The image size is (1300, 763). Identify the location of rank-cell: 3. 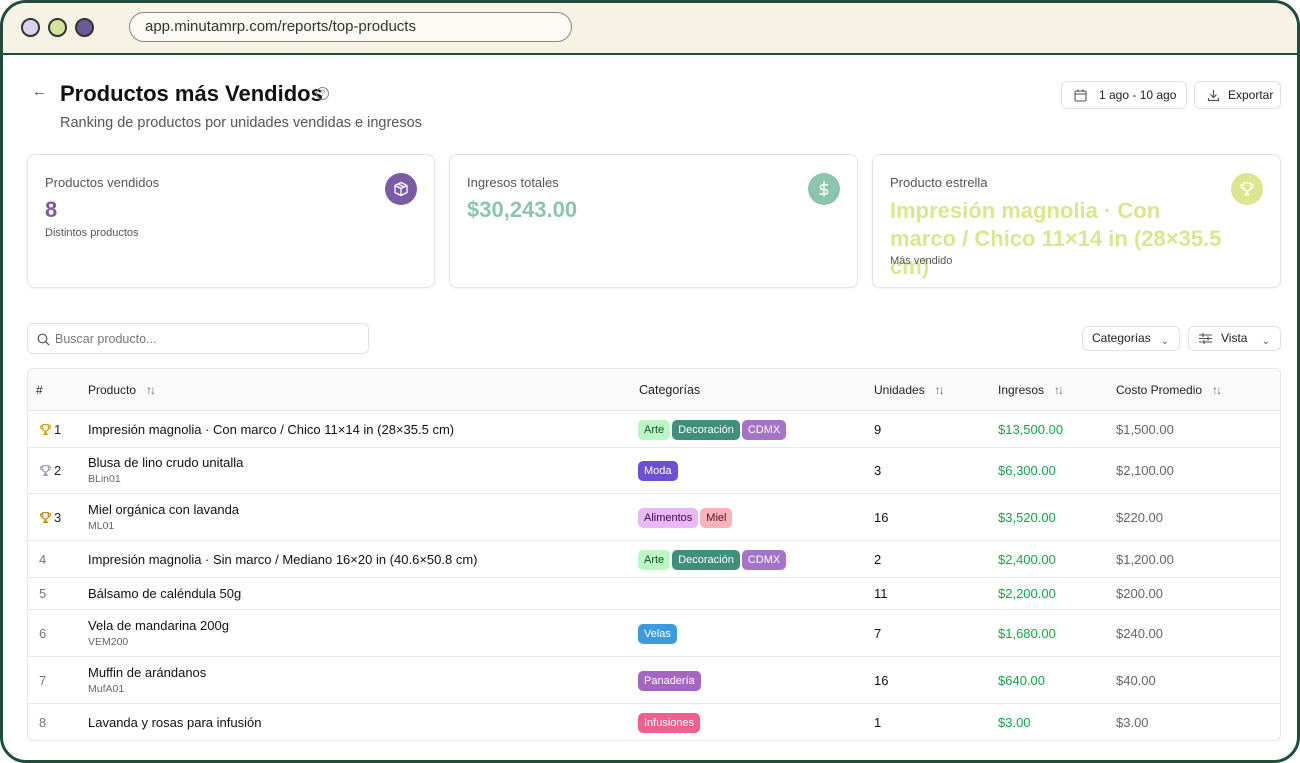
(50, 517).